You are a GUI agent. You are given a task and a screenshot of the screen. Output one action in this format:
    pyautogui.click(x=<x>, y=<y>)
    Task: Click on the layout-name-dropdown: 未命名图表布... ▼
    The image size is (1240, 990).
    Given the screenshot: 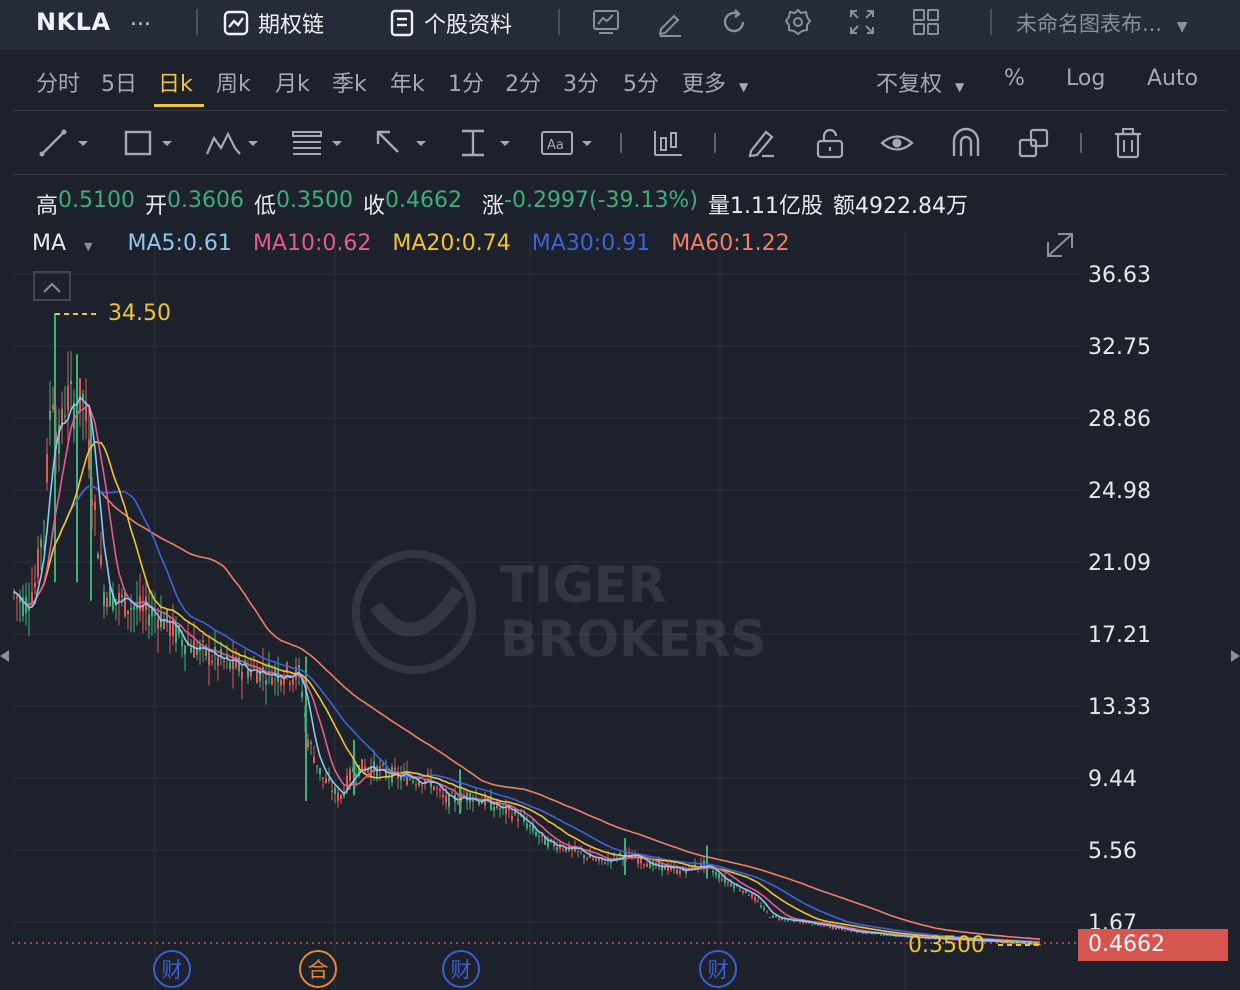 What is the action you would take?
    pyautogui.click(x=1102, y=23)
    